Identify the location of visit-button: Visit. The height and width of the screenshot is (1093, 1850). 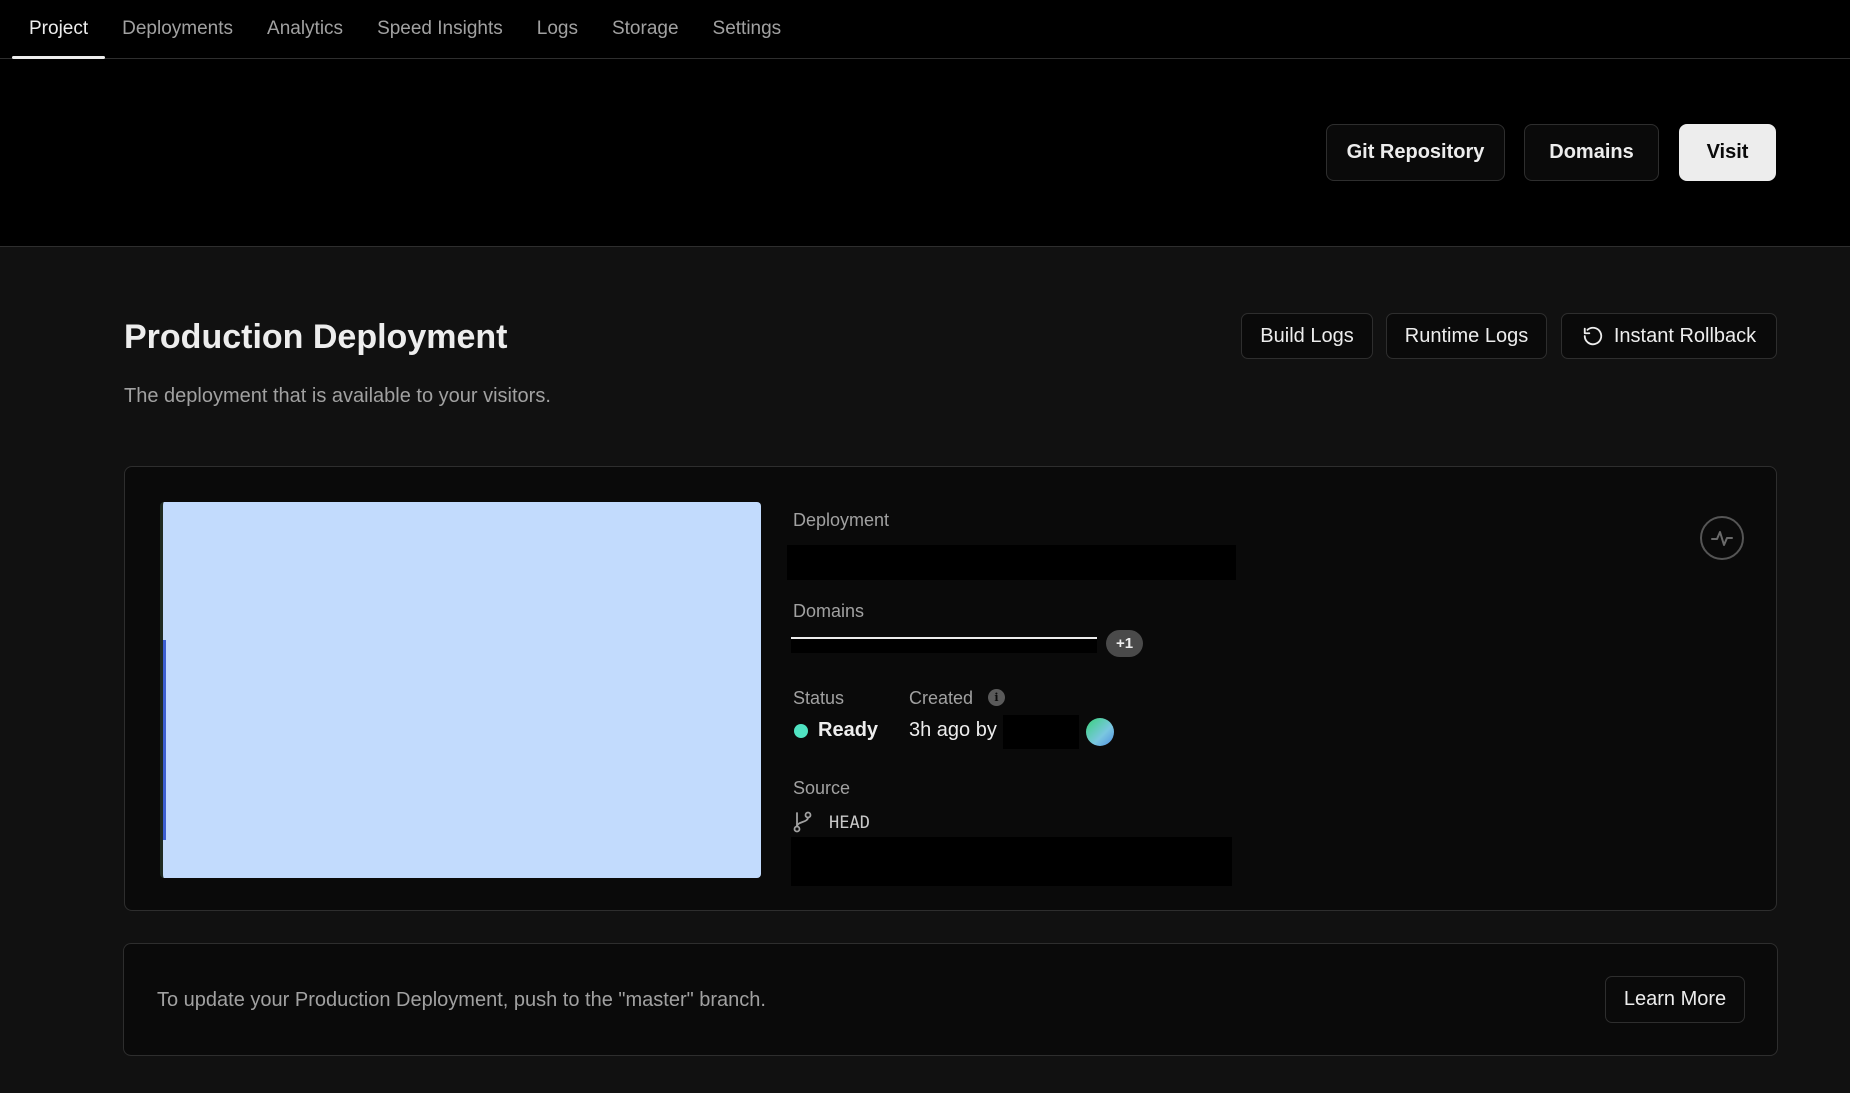
(1727, 152).